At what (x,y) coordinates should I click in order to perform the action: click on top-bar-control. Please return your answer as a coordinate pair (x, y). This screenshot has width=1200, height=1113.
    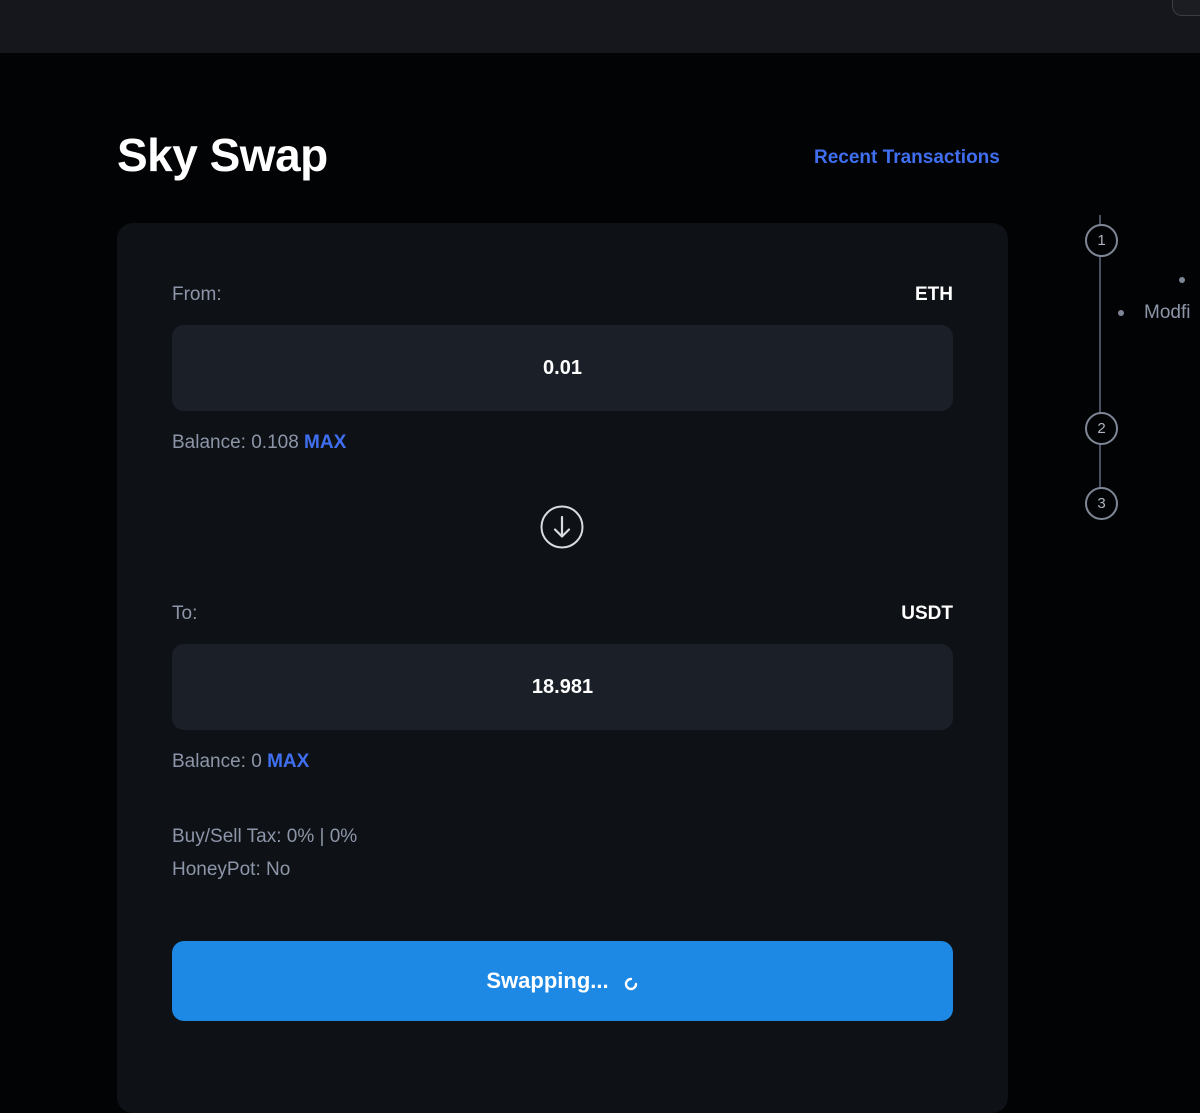
    Looking at the image, I should click on (1186, 8).